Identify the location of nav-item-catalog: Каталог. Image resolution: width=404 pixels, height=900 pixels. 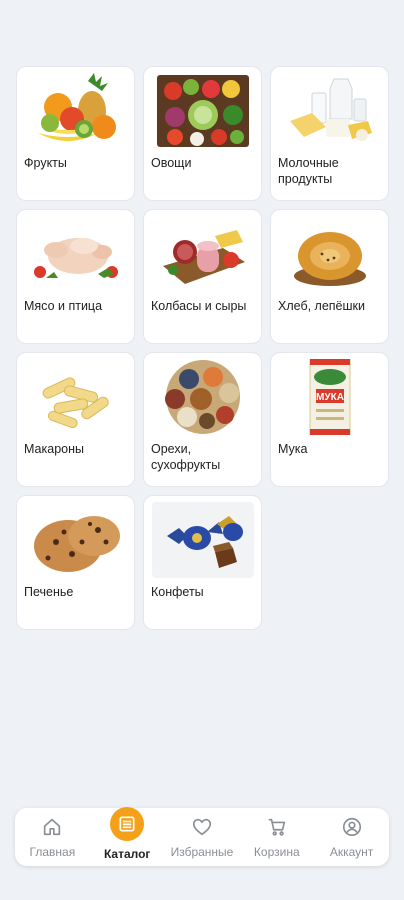
(127, 834).